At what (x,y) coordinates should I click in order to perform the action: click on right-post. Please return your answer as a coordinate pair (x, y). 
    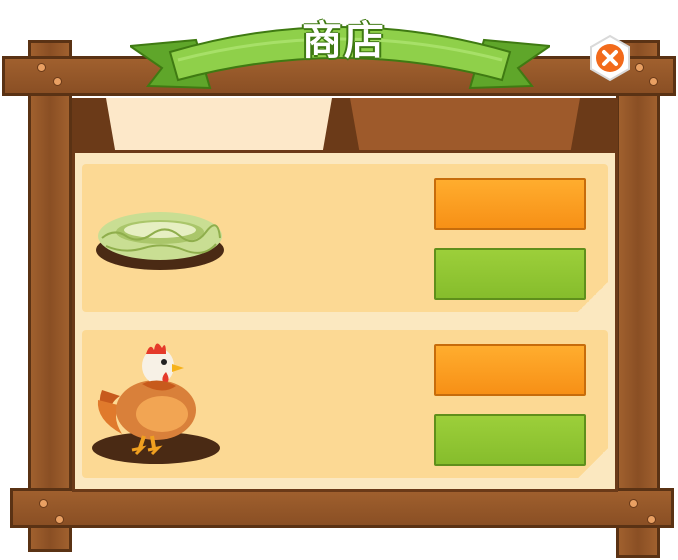
    Looking at the image, I should click on (638, 299).